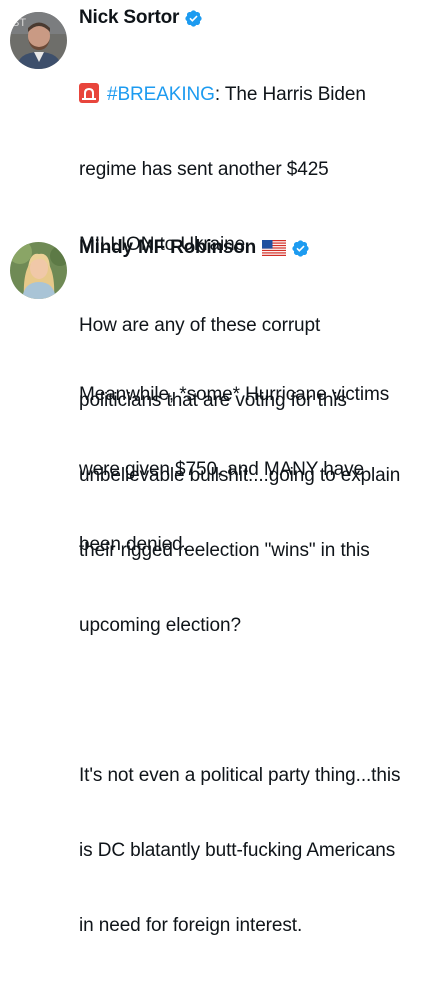 The width and height of the screenshot is (435, 988). What do you see at coordinates (204, 169) in the screenshot?
I see `post-line: regime has sent another $425` at bounding box center [204, 169].